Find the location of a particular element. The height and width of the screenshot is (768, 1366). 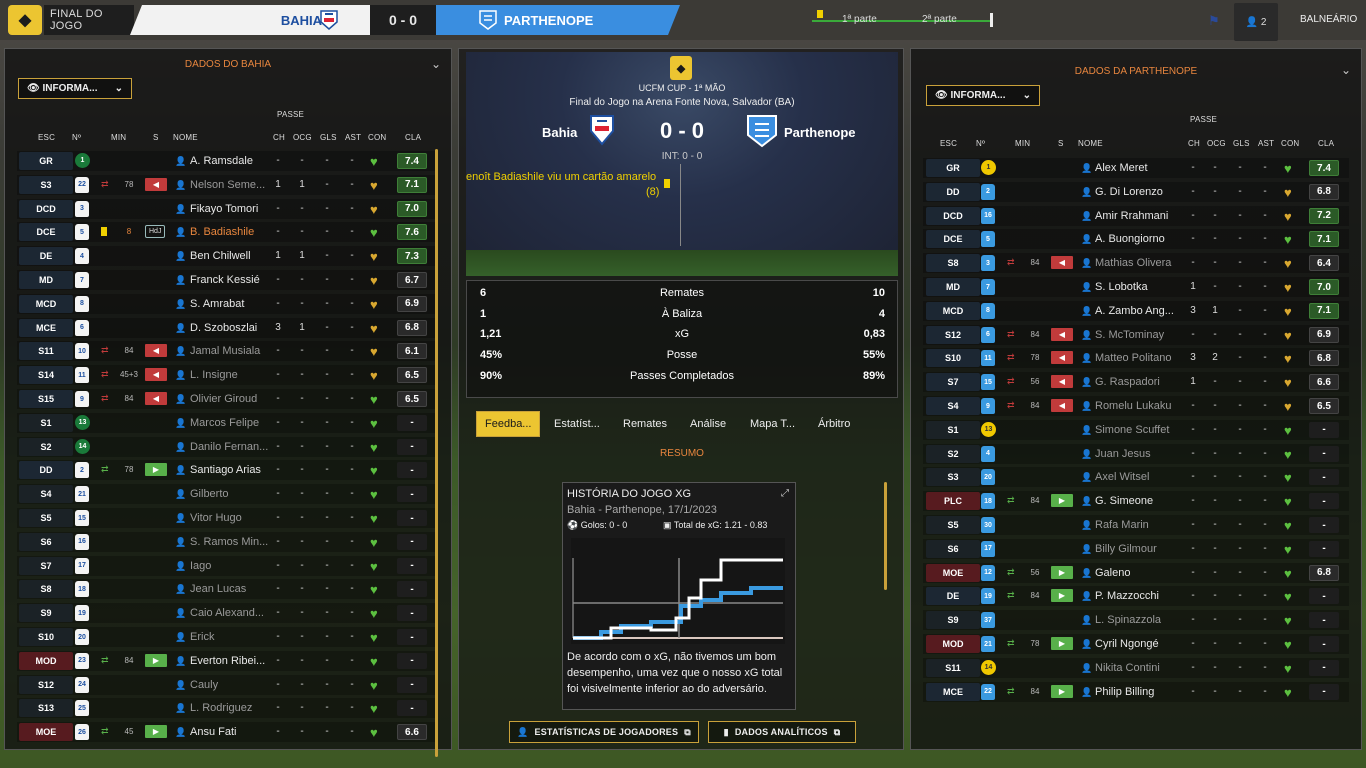

player-name: Ben Chilwell is located at coordinates (230, 256).